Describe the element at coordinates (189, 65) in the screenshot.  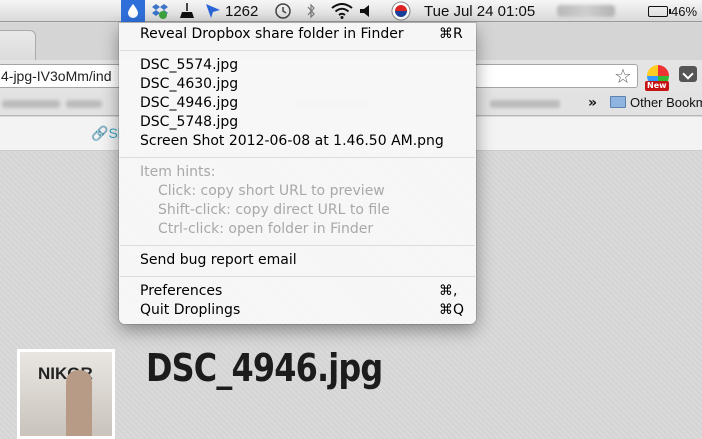
I see `menu-item-file: DSC_5574.jpg` at that location.